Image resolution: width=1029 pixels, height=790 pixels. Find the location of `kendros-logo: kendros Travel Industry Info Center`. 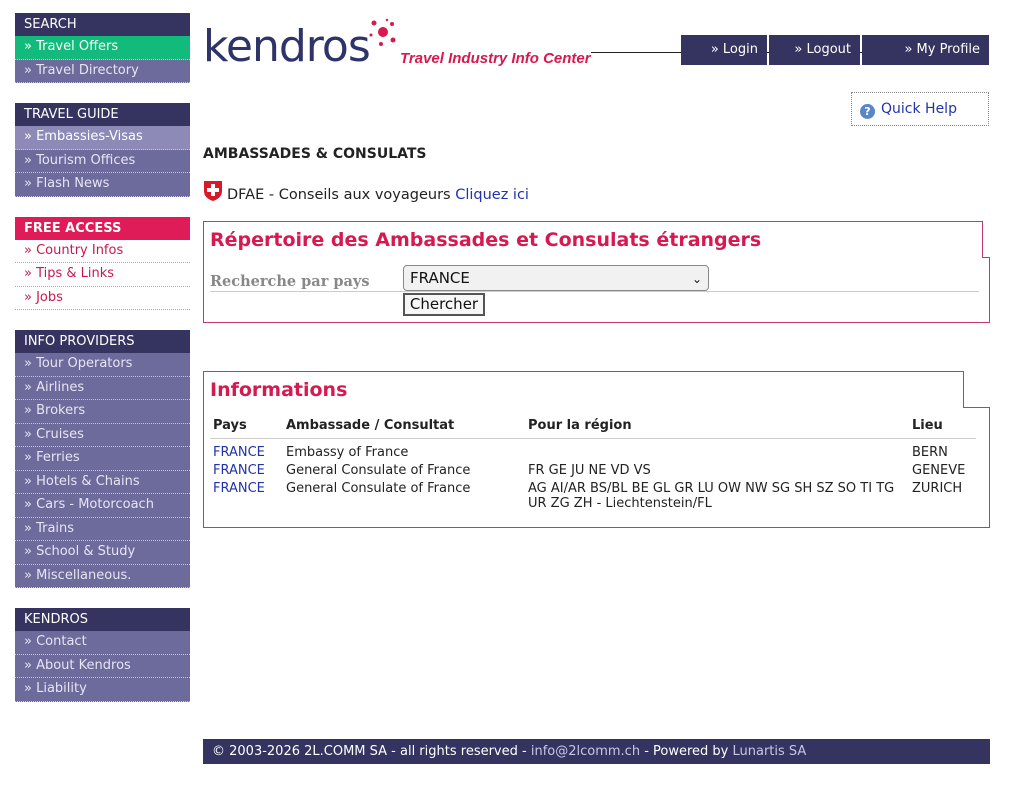

kendros-logo: kendros Travel Industry Info Center is located at coordinates (543, 46).